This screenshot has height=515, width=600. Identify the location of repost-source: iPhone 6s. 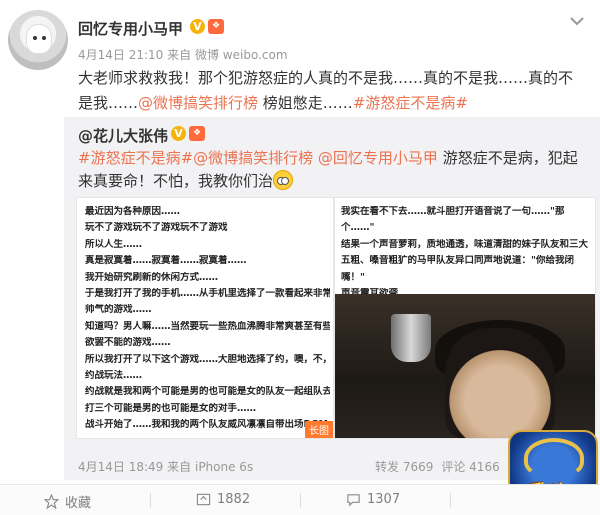
(224, 467).